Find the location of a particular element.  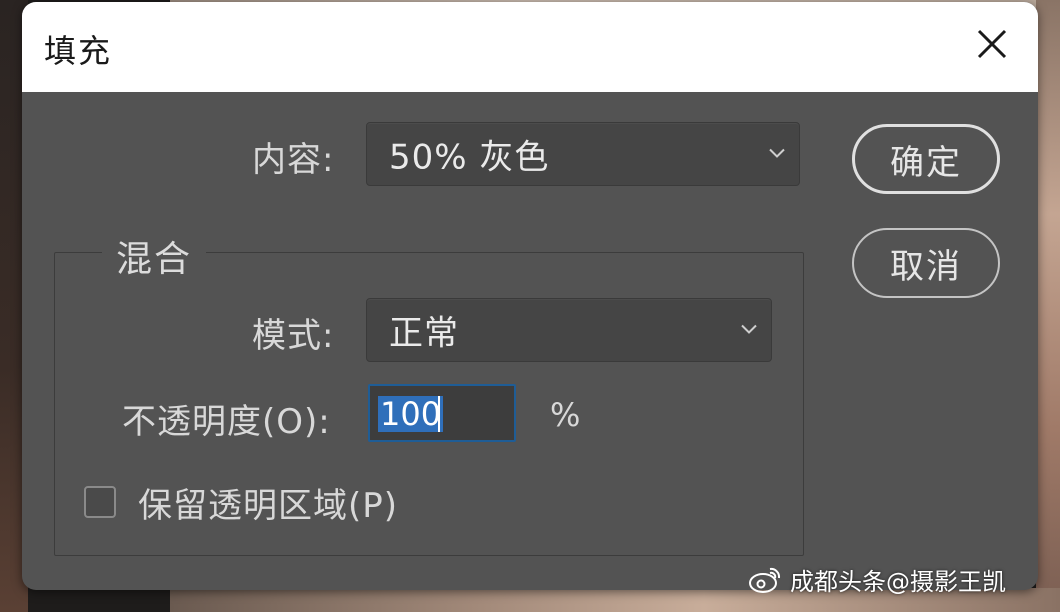

mode-select-value: 正常 is located at coordinates (424, 333).